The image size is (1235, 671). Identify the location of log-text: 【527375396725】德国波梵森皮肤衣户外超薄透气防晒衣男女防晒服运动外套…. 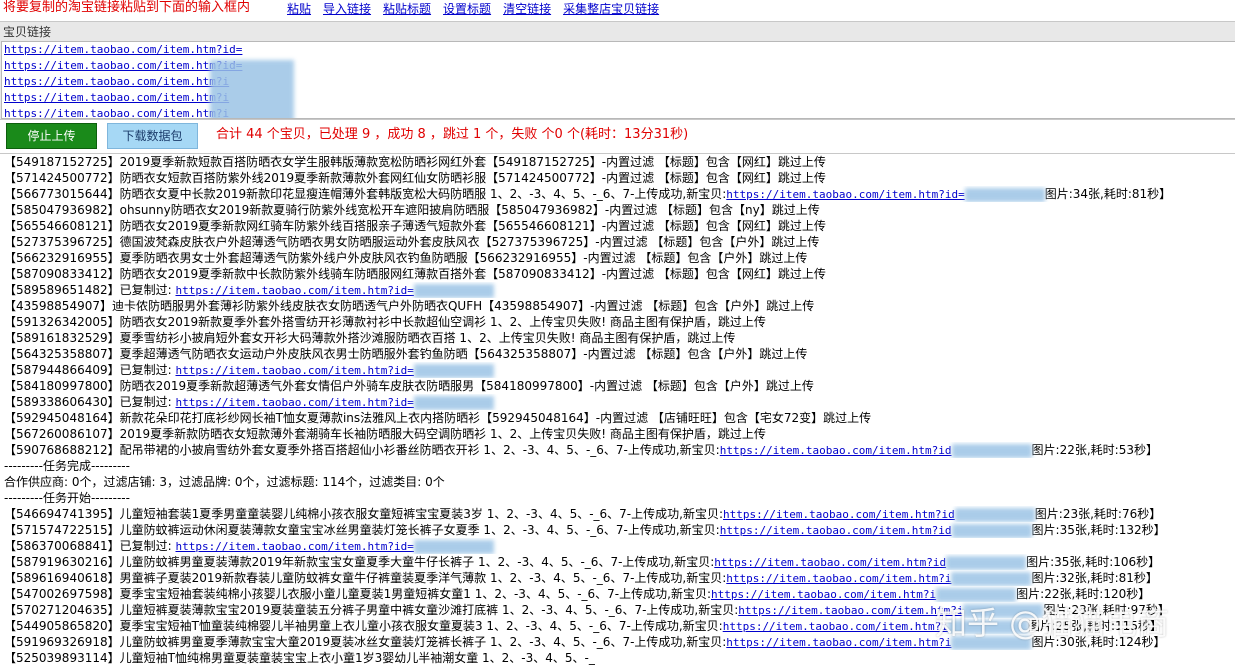
(412, 242).